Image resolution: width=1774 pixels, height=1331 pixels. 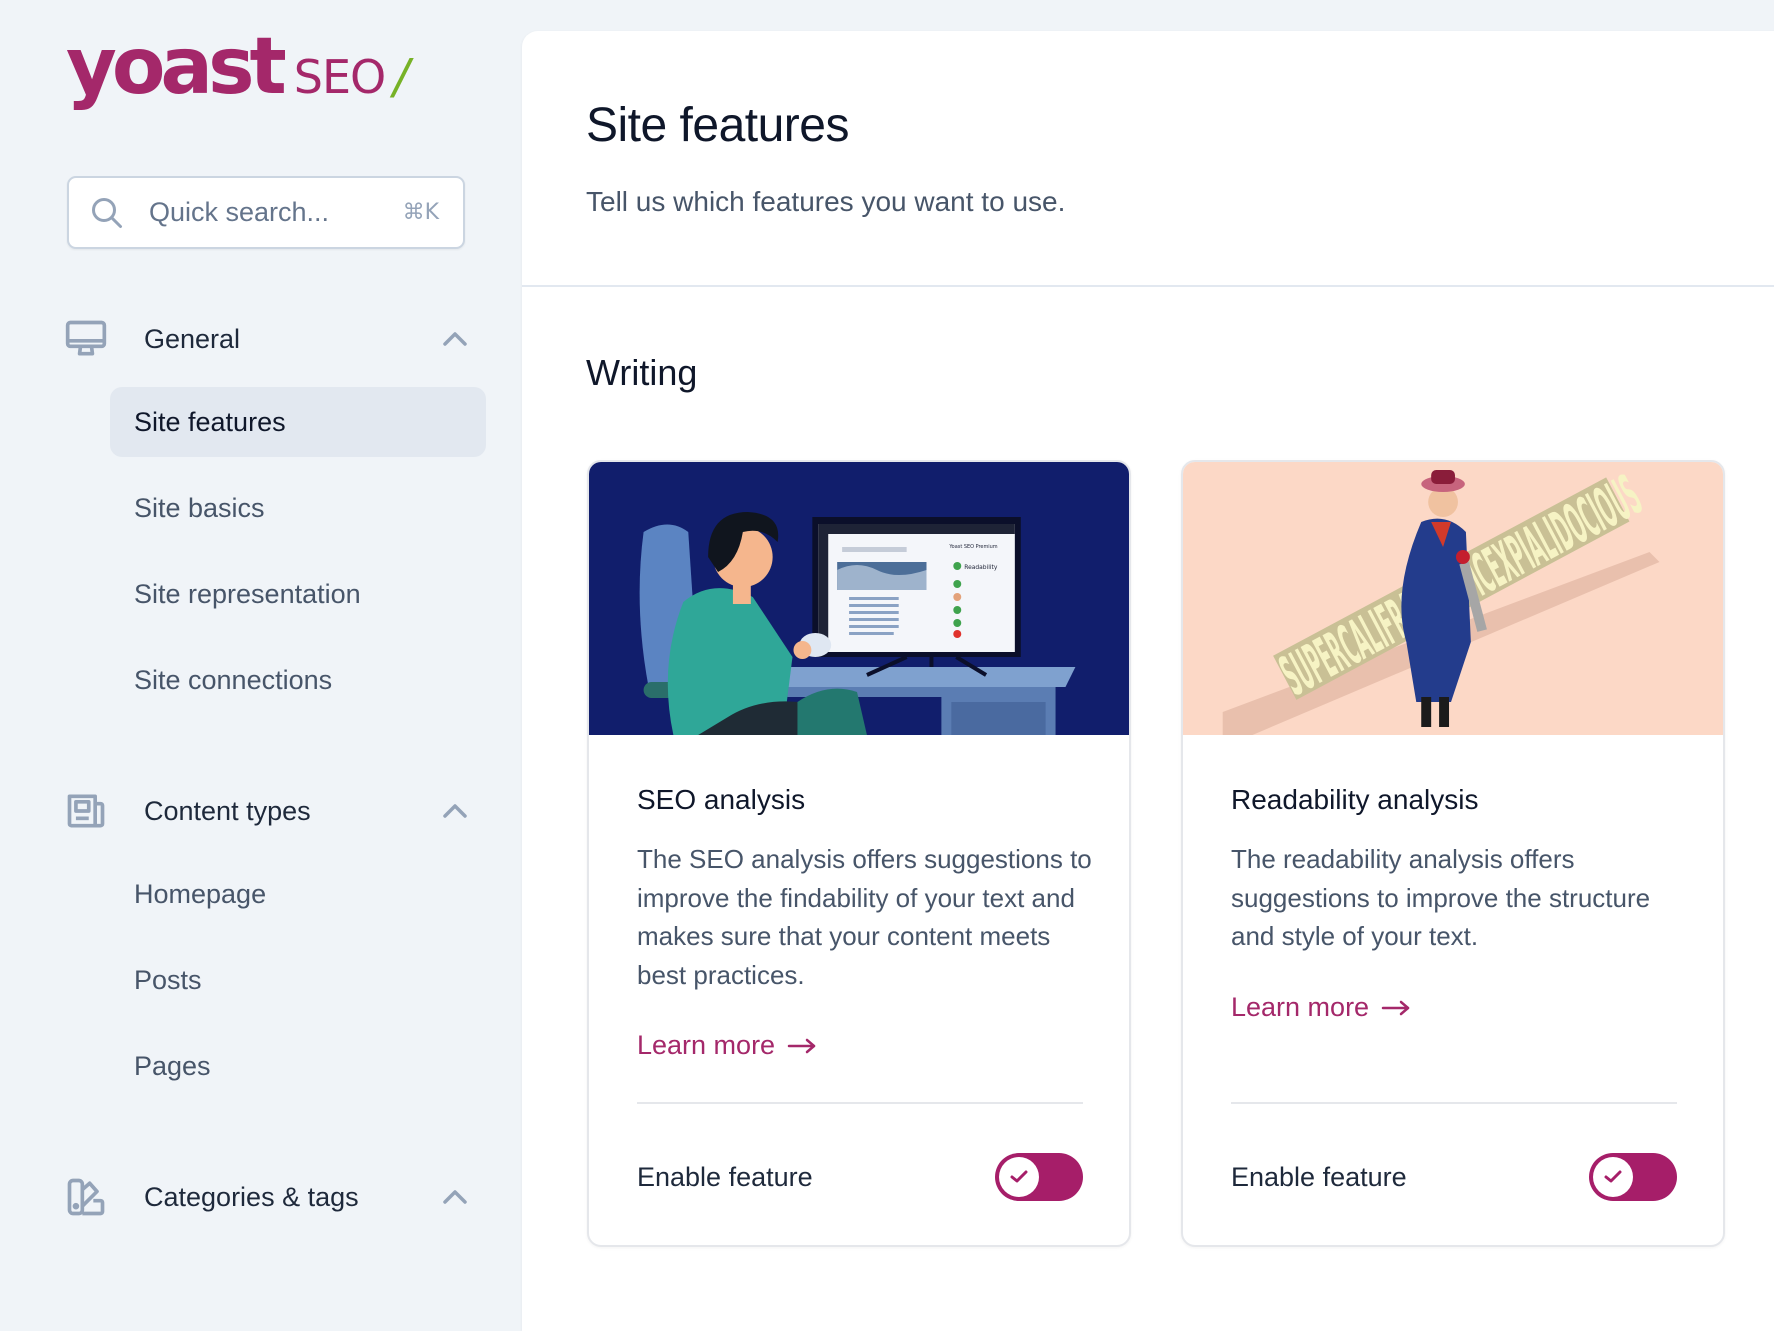 What do you see at coordinates (233, 679) in the screenshot?
I see `sidebar-item-label: Site connections` at bounding box center [233, 679].